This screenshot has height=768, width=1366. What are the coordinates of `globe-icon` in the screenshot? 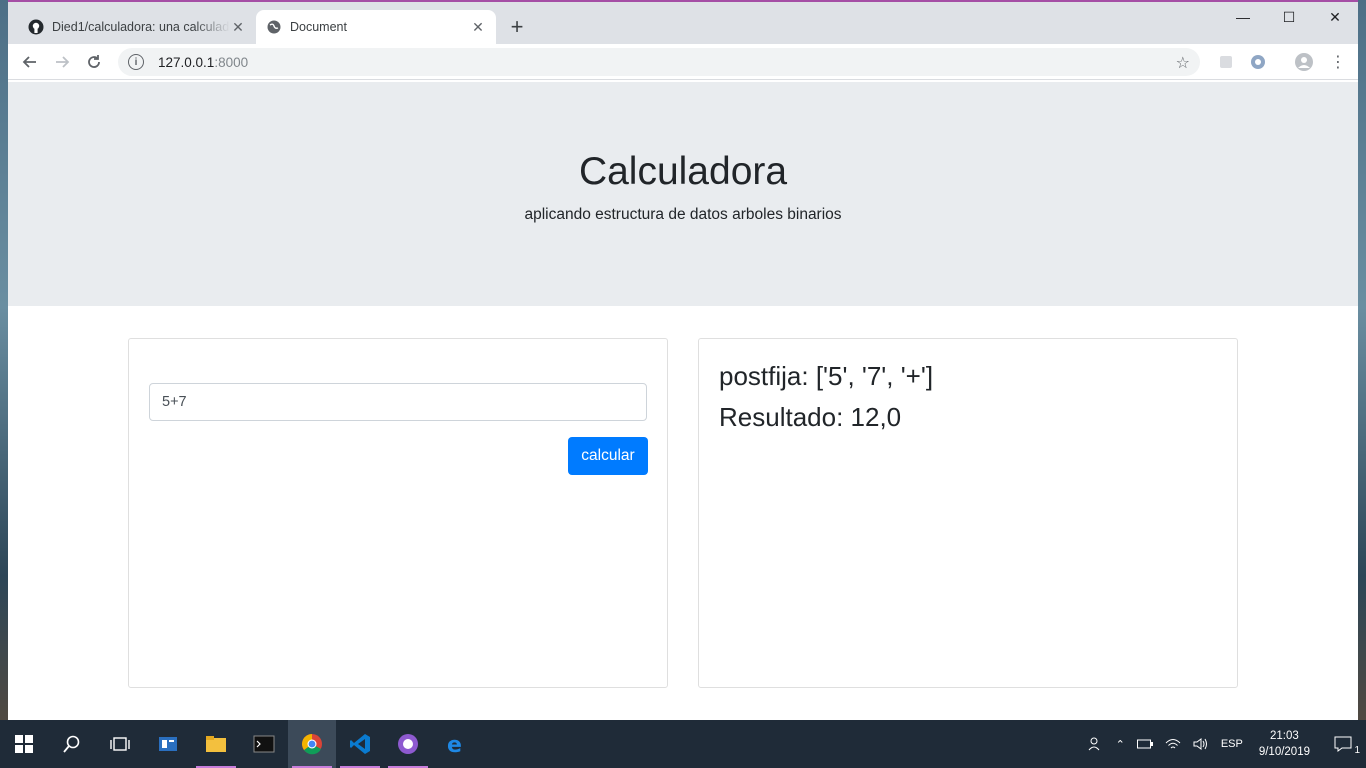 It's located at (274, 27).